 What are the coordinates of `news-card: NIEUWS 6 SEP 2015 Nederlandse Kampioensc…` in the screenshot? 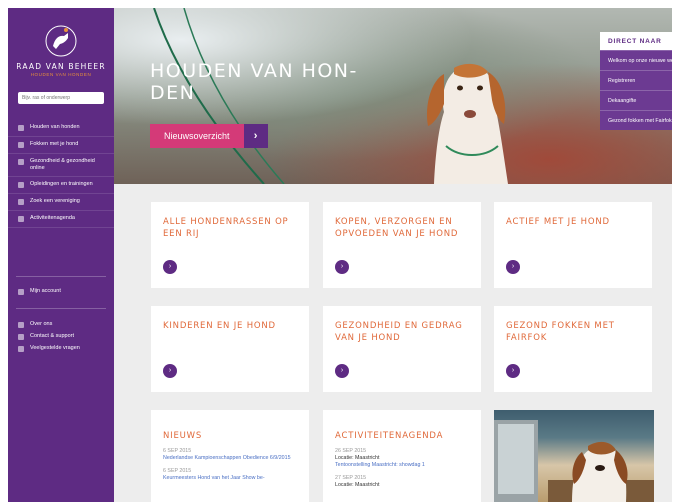 It's located at (230, 456).